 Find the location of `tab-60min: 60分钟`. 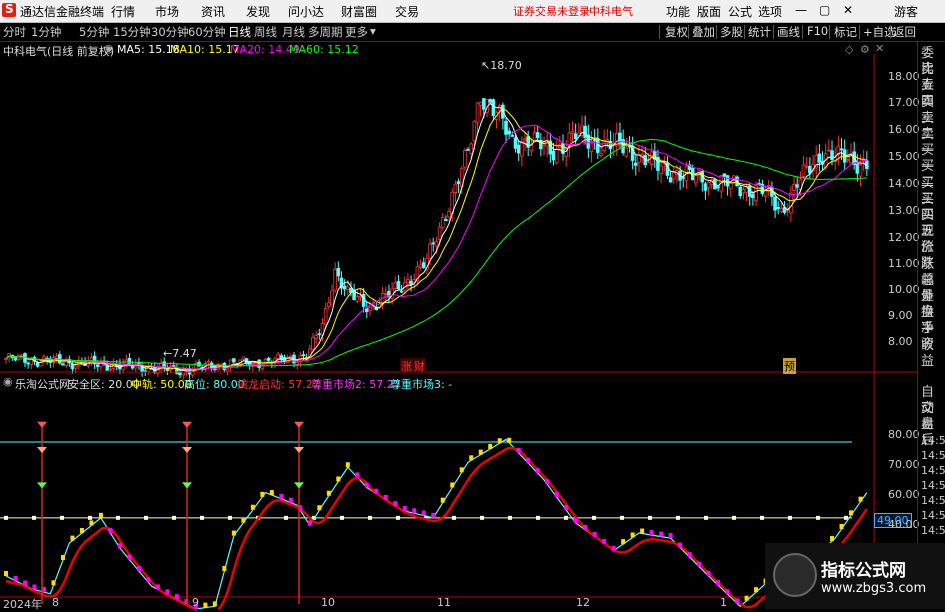

tab-60min: 60分钟 is located at coordinates (207, 32).